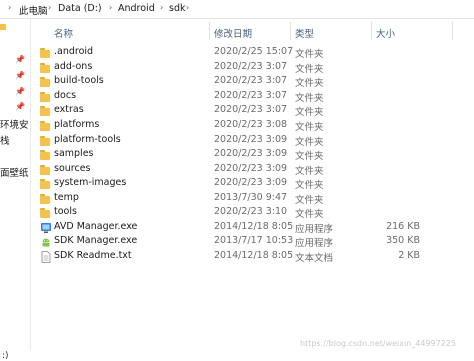 The width and height of the screenshot is (474, 361). What do you see at coordinates (90, 182) in the screenshot?
I see `file-name: system-images` at bounding box center [90, 182].